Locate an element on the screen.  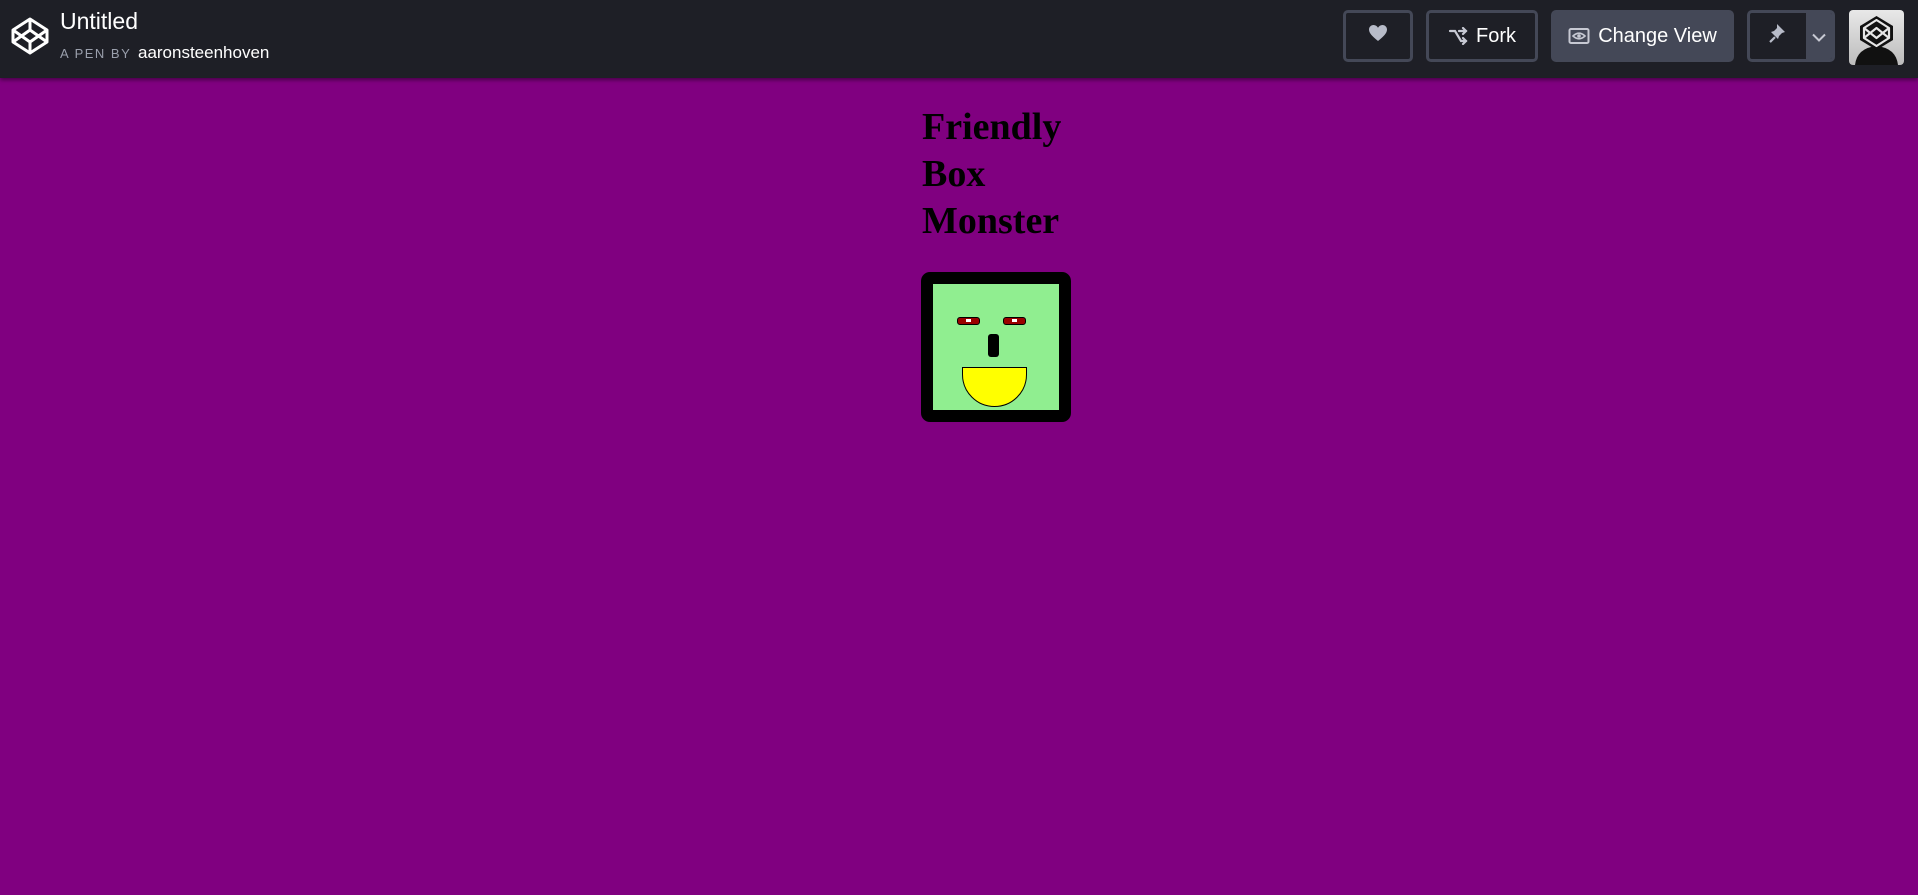
change-view-button: Change View is located at coordinates (1642, 36).